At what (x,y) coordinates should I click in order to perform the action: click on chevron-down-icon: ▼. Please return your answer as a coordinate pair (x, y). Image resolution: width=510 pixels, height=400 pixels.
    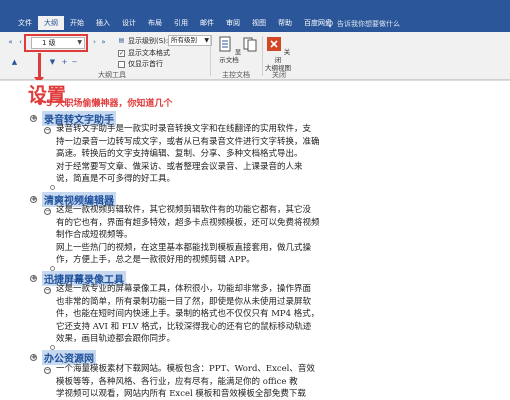
    Looking at the image, I should click on (206, 40).